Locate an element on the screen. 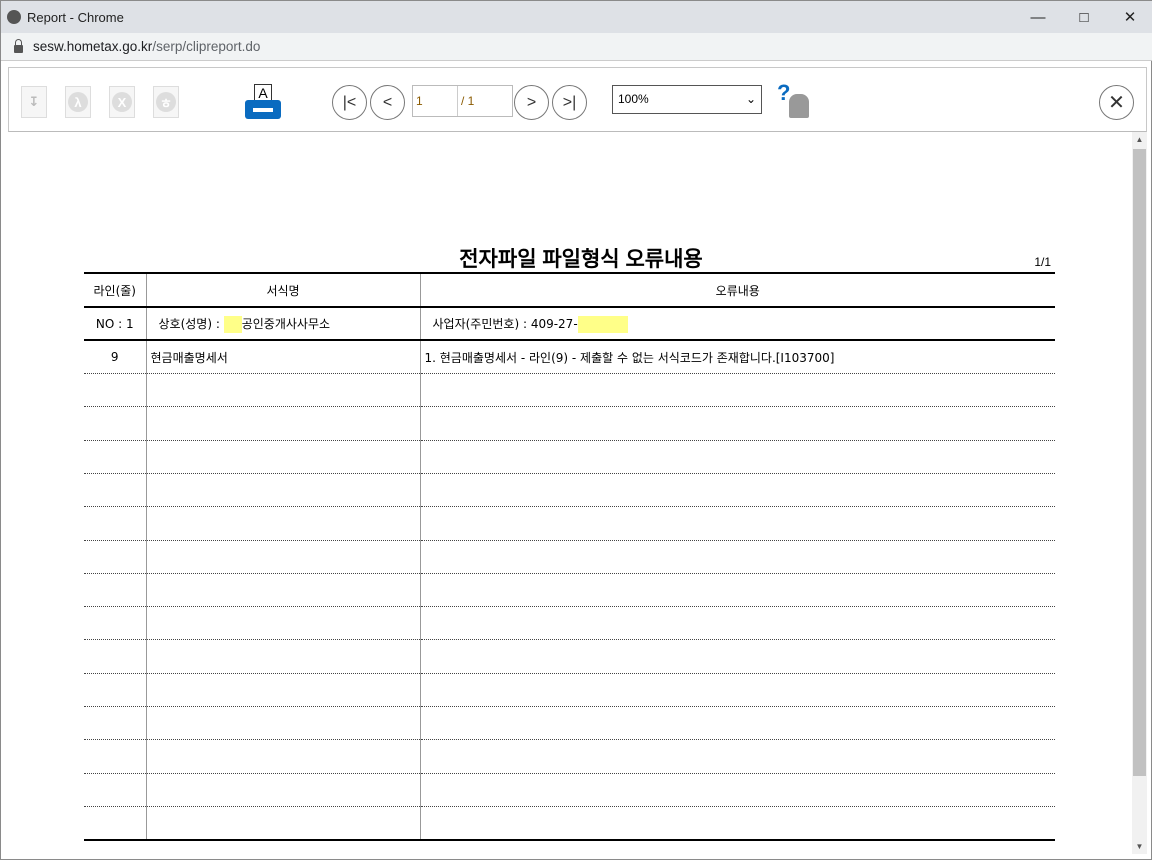 This screenshot has width=1152, height=860. hwp-export-icon: ㅎ is located at coordinates (166, 102).